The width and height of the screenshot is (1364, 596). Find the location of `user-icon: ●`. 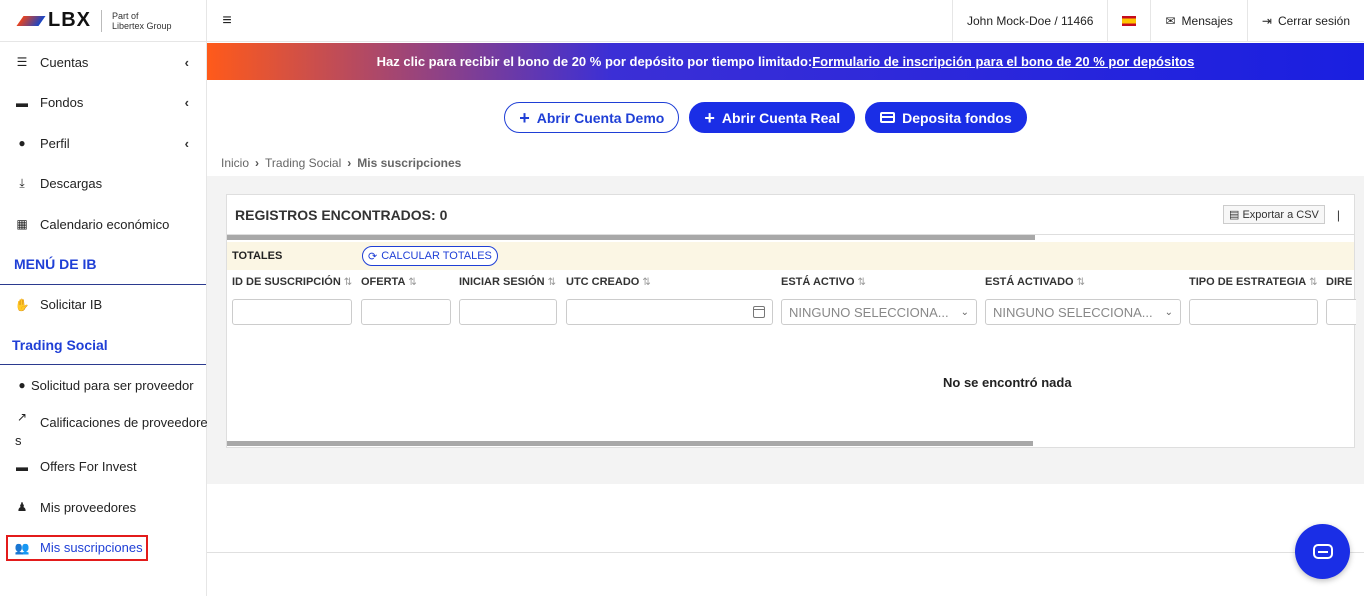

user-icon: ● is located at coordinates (22, 385).